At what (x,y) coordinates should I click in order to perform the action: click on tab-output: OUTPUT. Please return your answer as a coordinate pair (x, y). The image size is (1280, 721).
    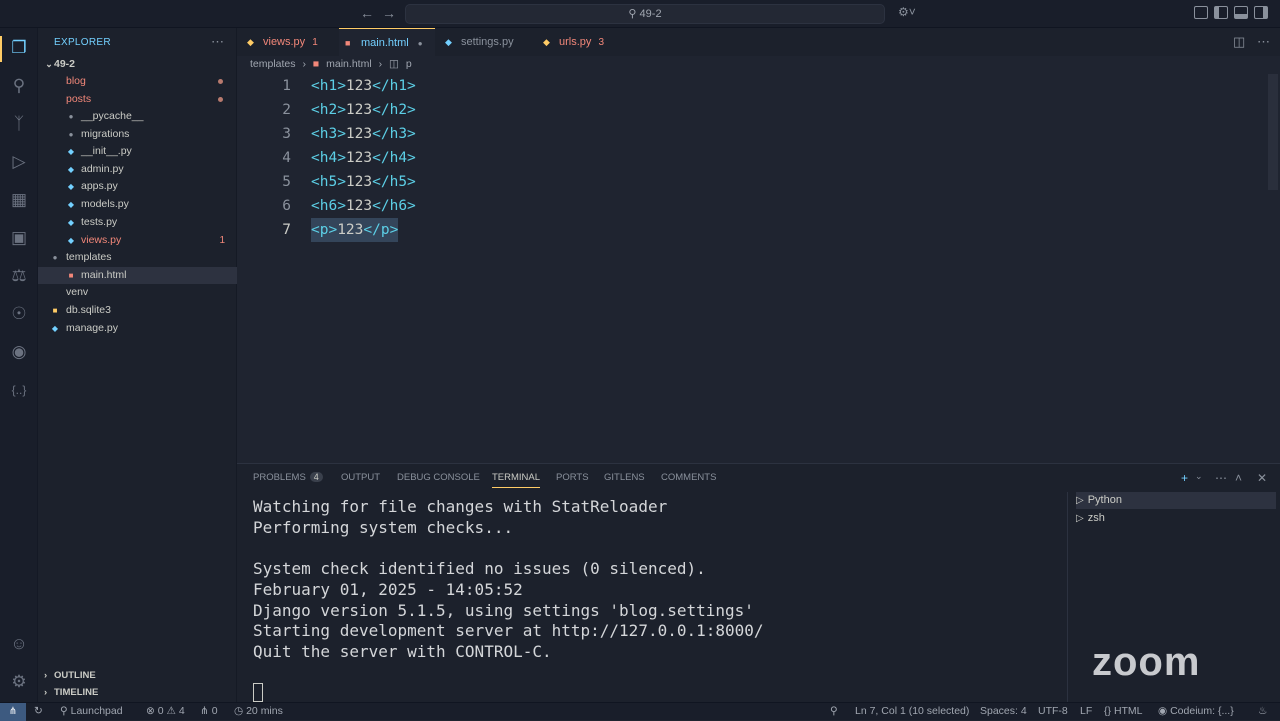
    Looking at the image, I should click on (360, 477).